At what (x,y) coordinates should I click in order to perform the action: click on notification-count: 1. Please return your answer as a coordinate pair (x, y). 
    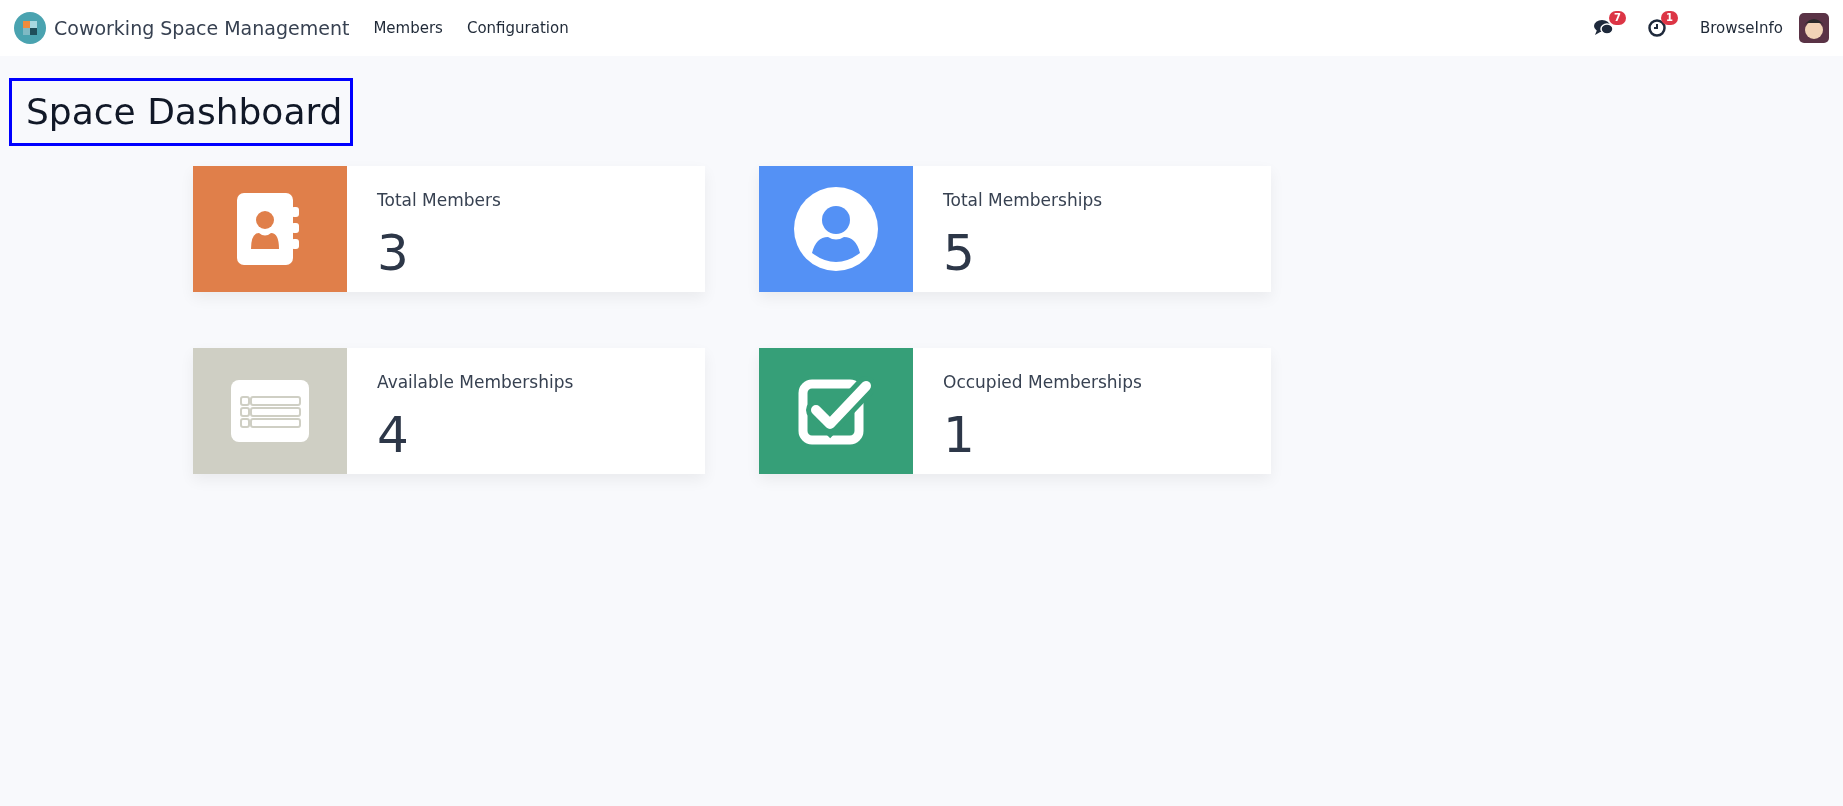
    Looking at the image, I should click on (1669, 18).